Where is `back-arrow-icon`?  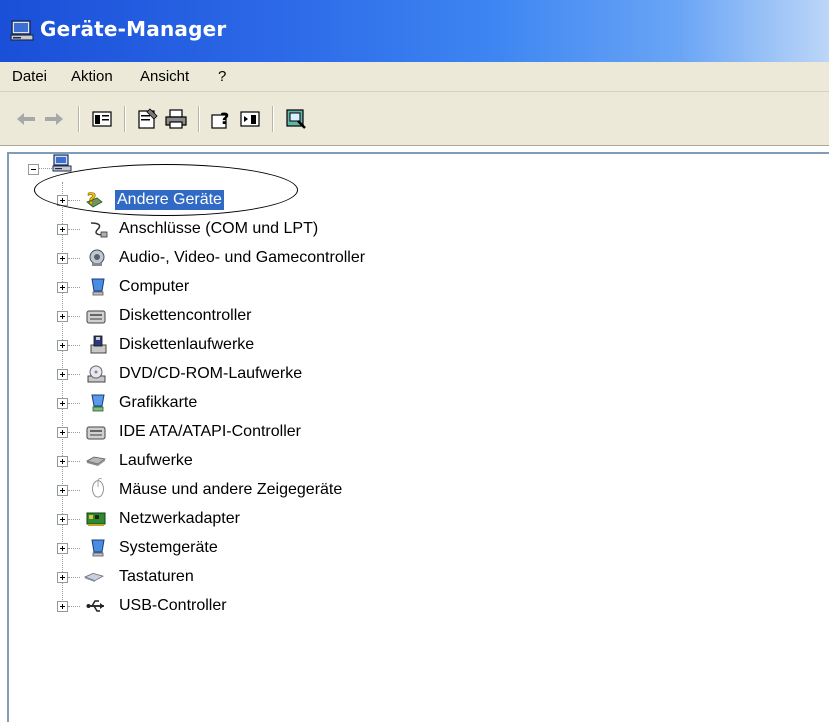
back-arrow-icon is located at coordinates (26, 119).